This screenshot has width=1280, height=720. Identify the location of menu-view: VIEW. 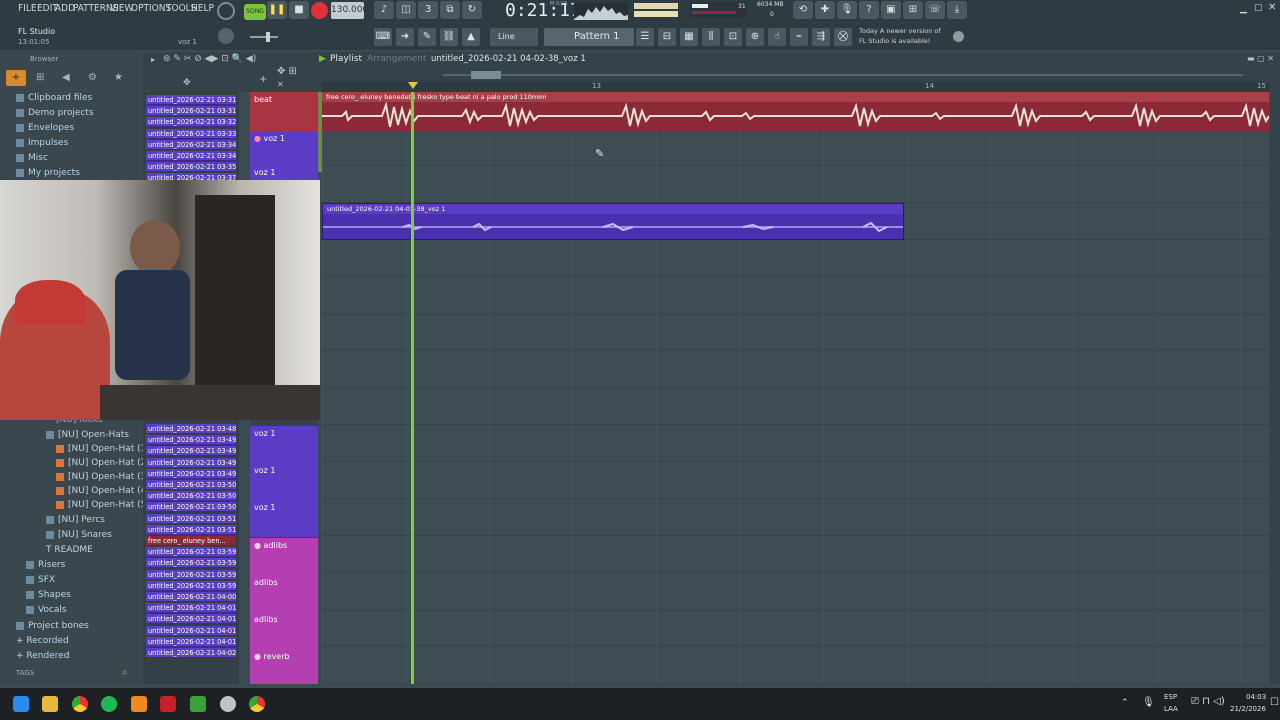
(121, 8).